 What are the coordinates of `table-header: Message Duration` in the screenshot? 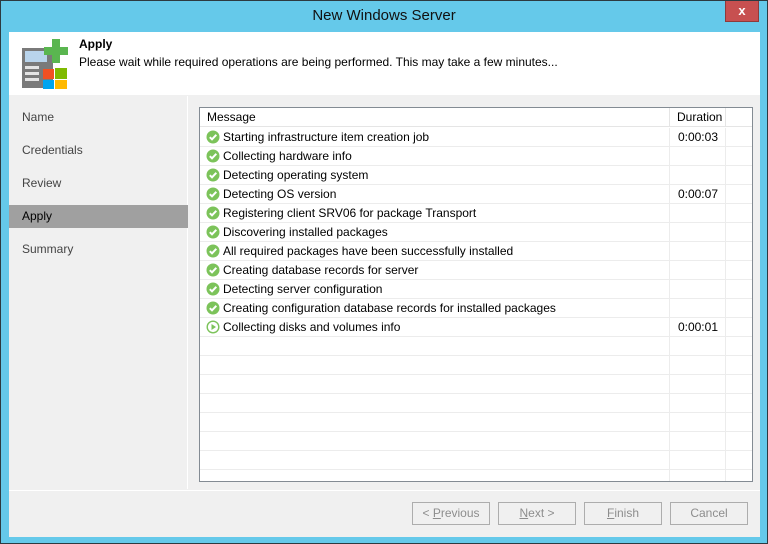 It's located at (476, 117).